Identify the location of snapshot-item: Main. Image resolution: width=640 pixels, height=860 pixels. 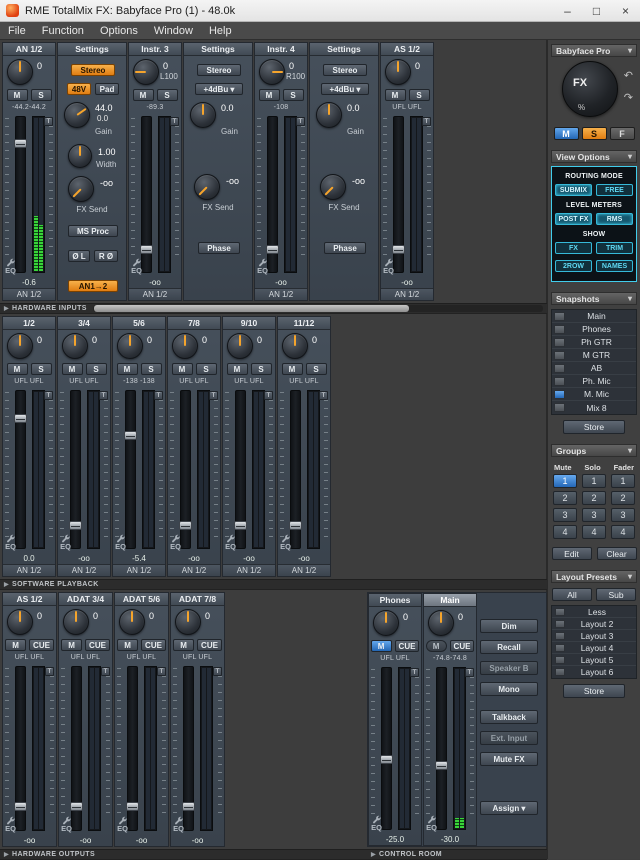
(594, 316).